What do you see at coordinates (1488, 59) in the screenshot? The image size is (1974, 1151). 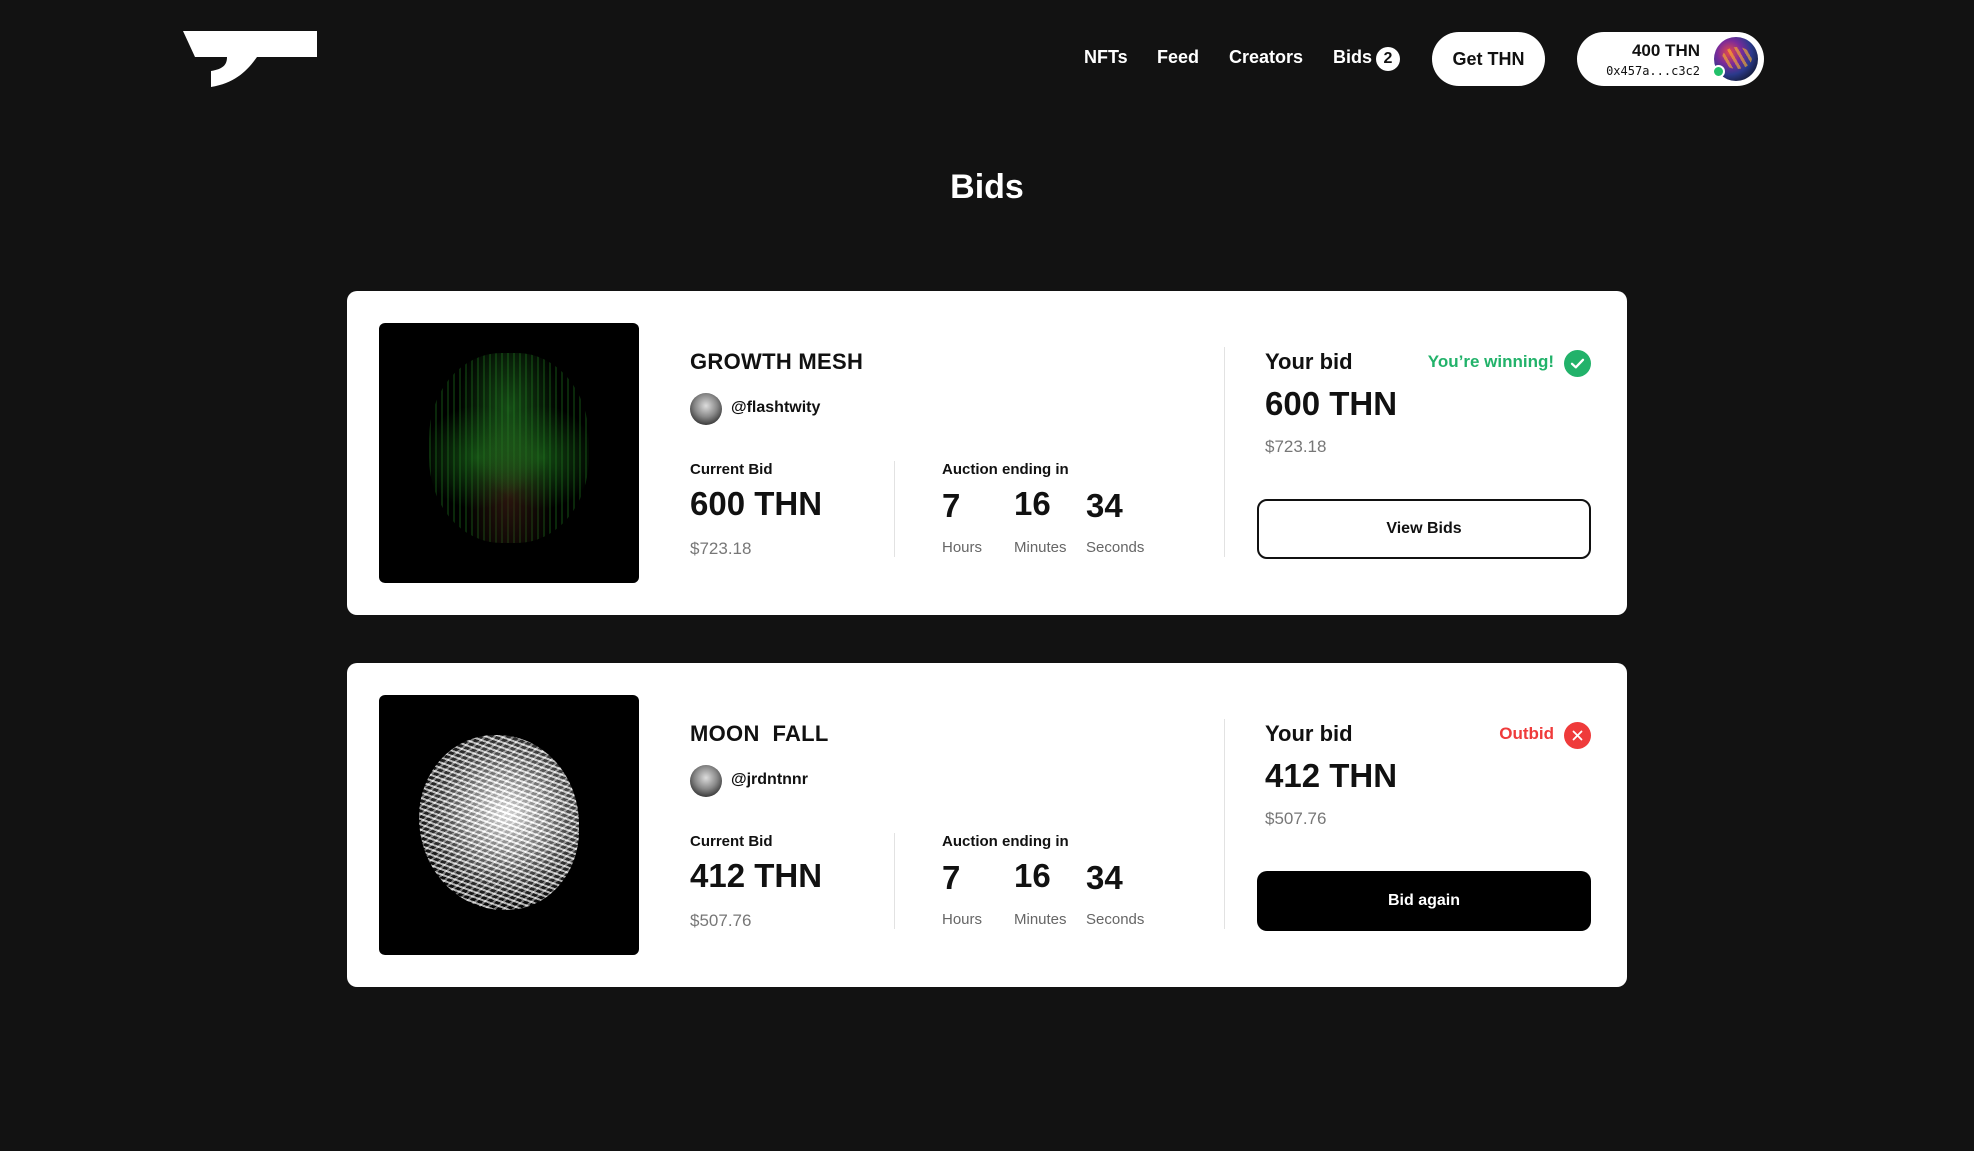 I see `get-thn-button: Get THN` at bounding box center [1488, 59].